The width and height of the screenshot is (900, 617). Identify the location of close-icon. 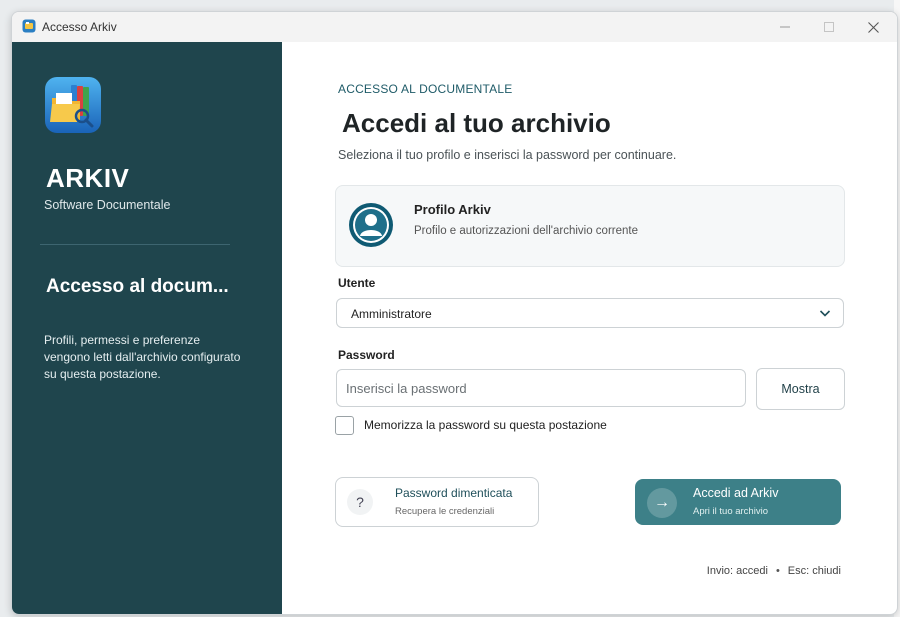
(873, 27).